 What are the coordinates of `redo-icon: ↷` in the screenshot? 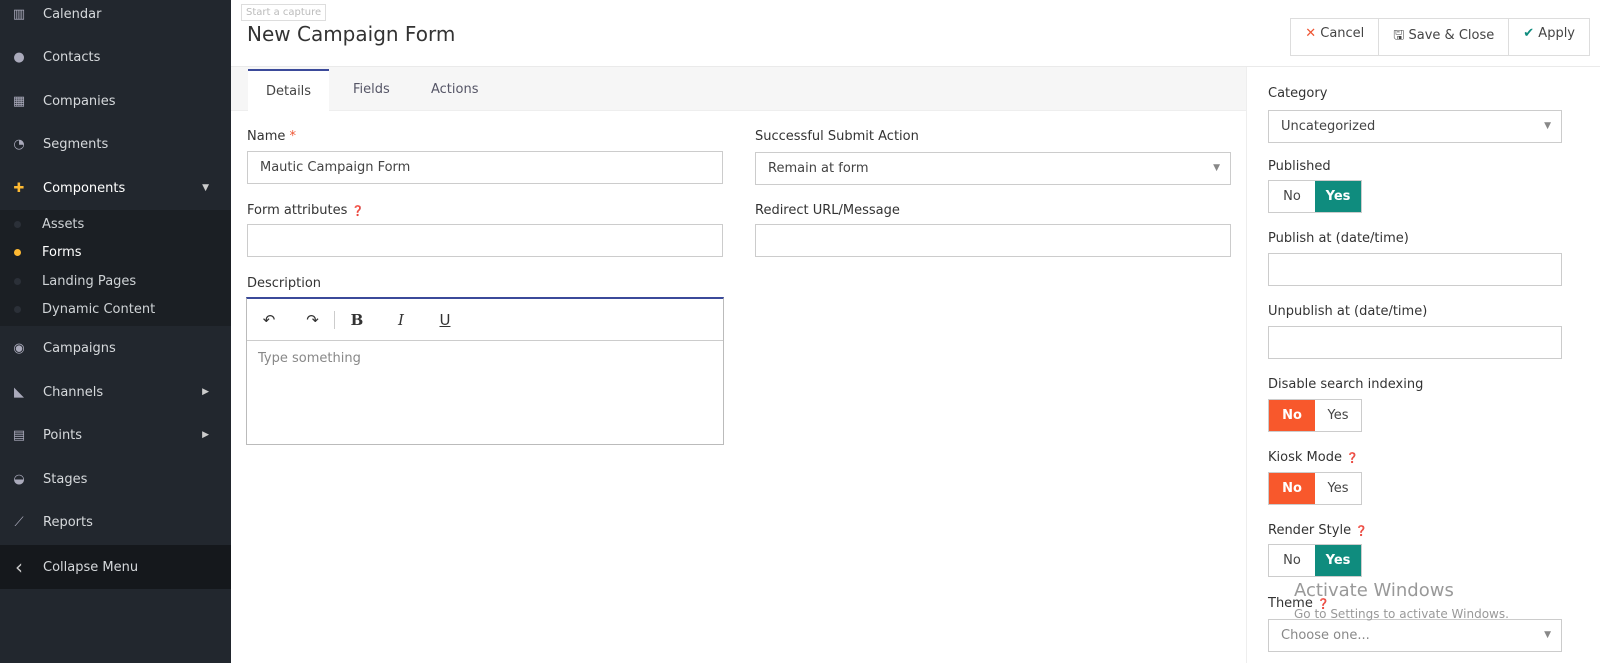 It's located at (313, 319).